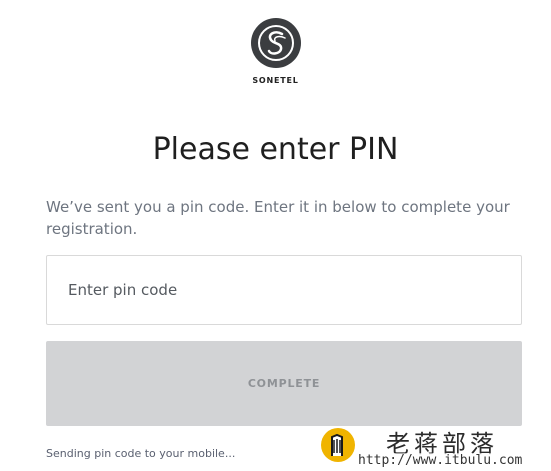  Describe the element at coordinates (275, 80) in the screenshot. I see `brand-name: SONETEL` at that location.